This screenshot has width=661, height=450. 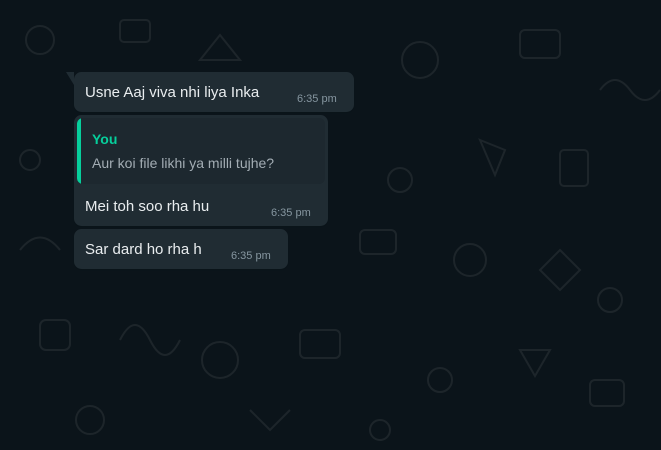 I want to click on message-text: Usne Aaj viva nhi liya Inka, so click(x=172, y=92).